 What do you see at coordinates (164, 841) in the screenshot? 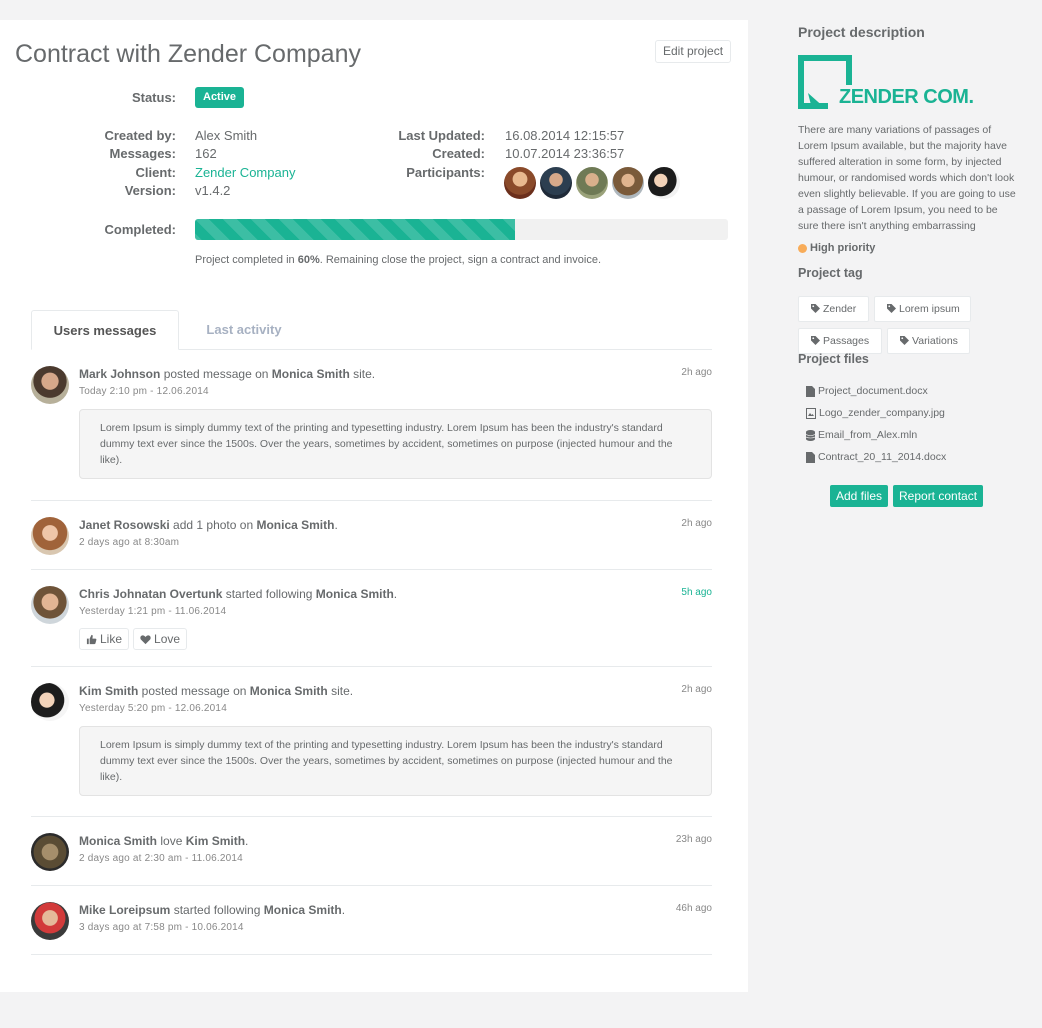
I see `feed-text: Monica Smith love Kim Smith.` at bounding box center [164, 841].